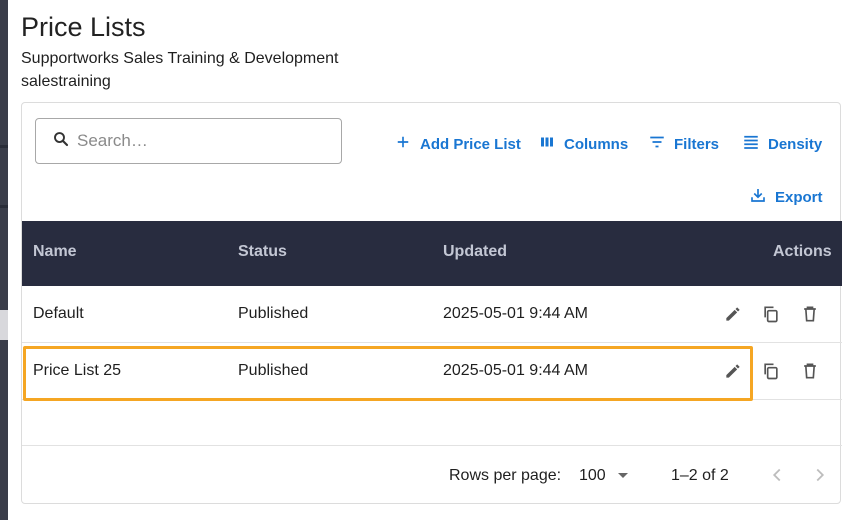 This screenshot has height=520, width=851. What do you see at coordinates (762, 197) in the screenshot?
I see `download-icon` at bounding box center [762, 197].